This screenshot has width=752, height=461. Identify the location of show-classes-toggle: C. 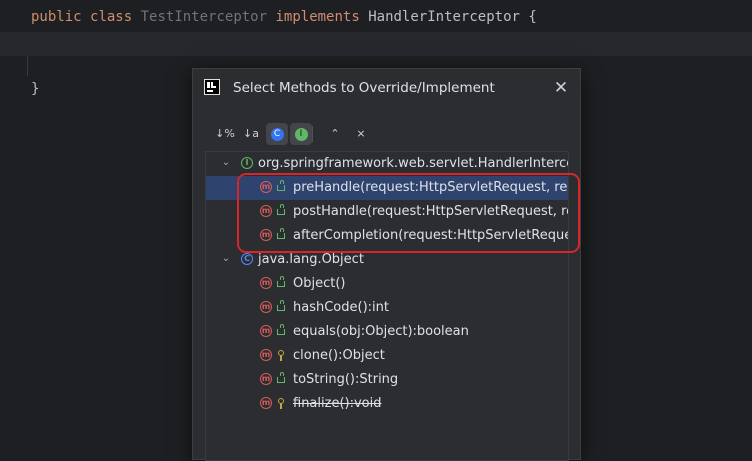
(277, 134).